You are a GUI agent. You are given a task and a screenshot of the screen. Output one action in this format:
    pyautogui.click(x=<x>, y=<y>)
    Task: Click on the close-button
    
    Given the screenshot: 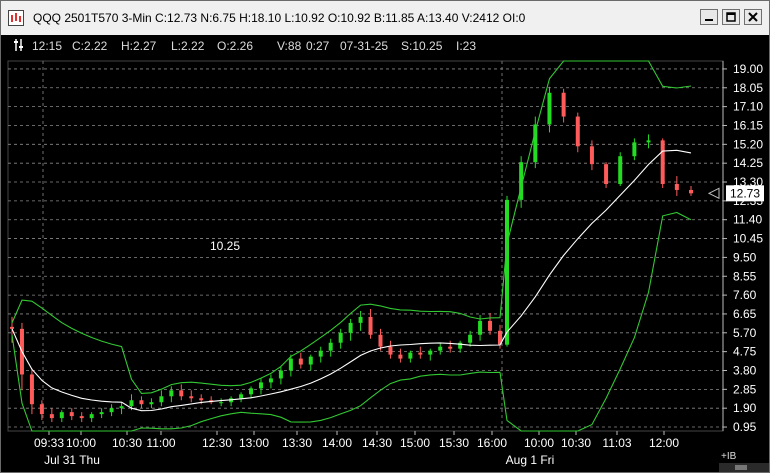 What is the action you would take?
    pyautogui.click(x=753, y=17)
    